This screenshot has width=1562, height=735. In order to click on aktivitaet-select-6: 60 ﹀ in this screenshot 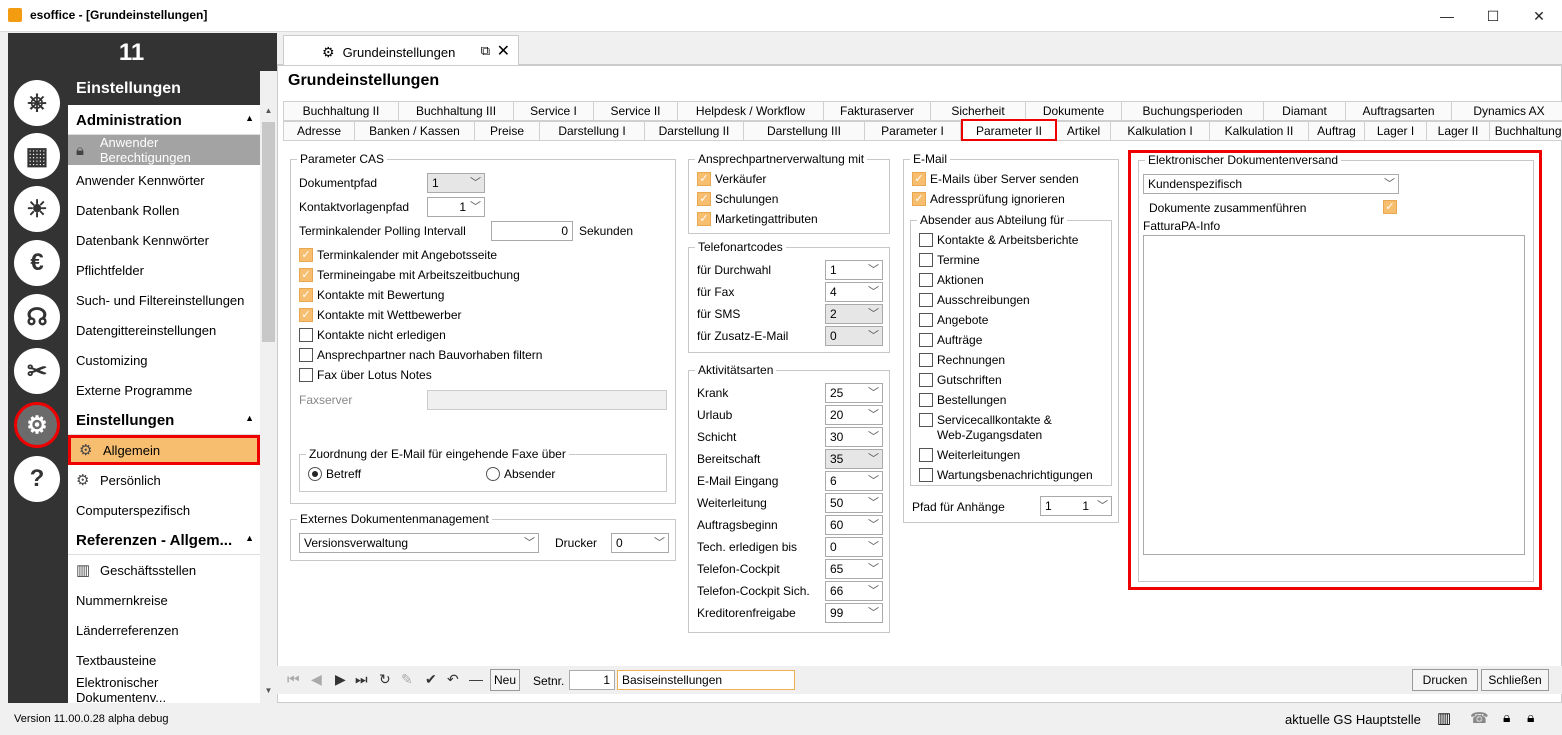, I will do `click(854, 525)`.